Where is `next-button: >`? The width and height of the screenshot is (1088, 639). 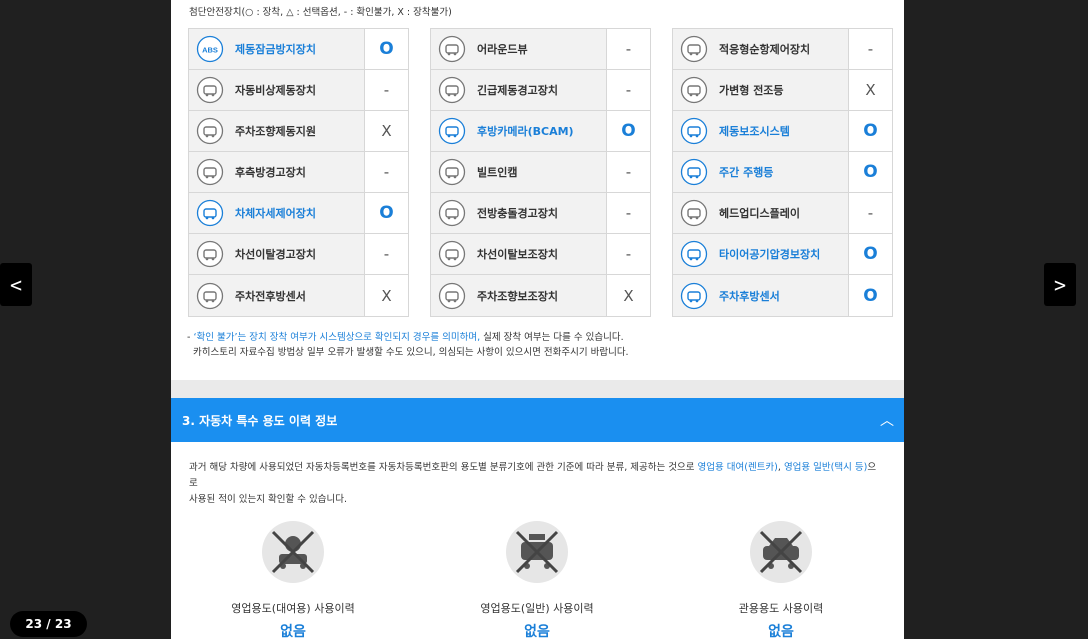
next-button: > is located at coordinates (1060, 284).